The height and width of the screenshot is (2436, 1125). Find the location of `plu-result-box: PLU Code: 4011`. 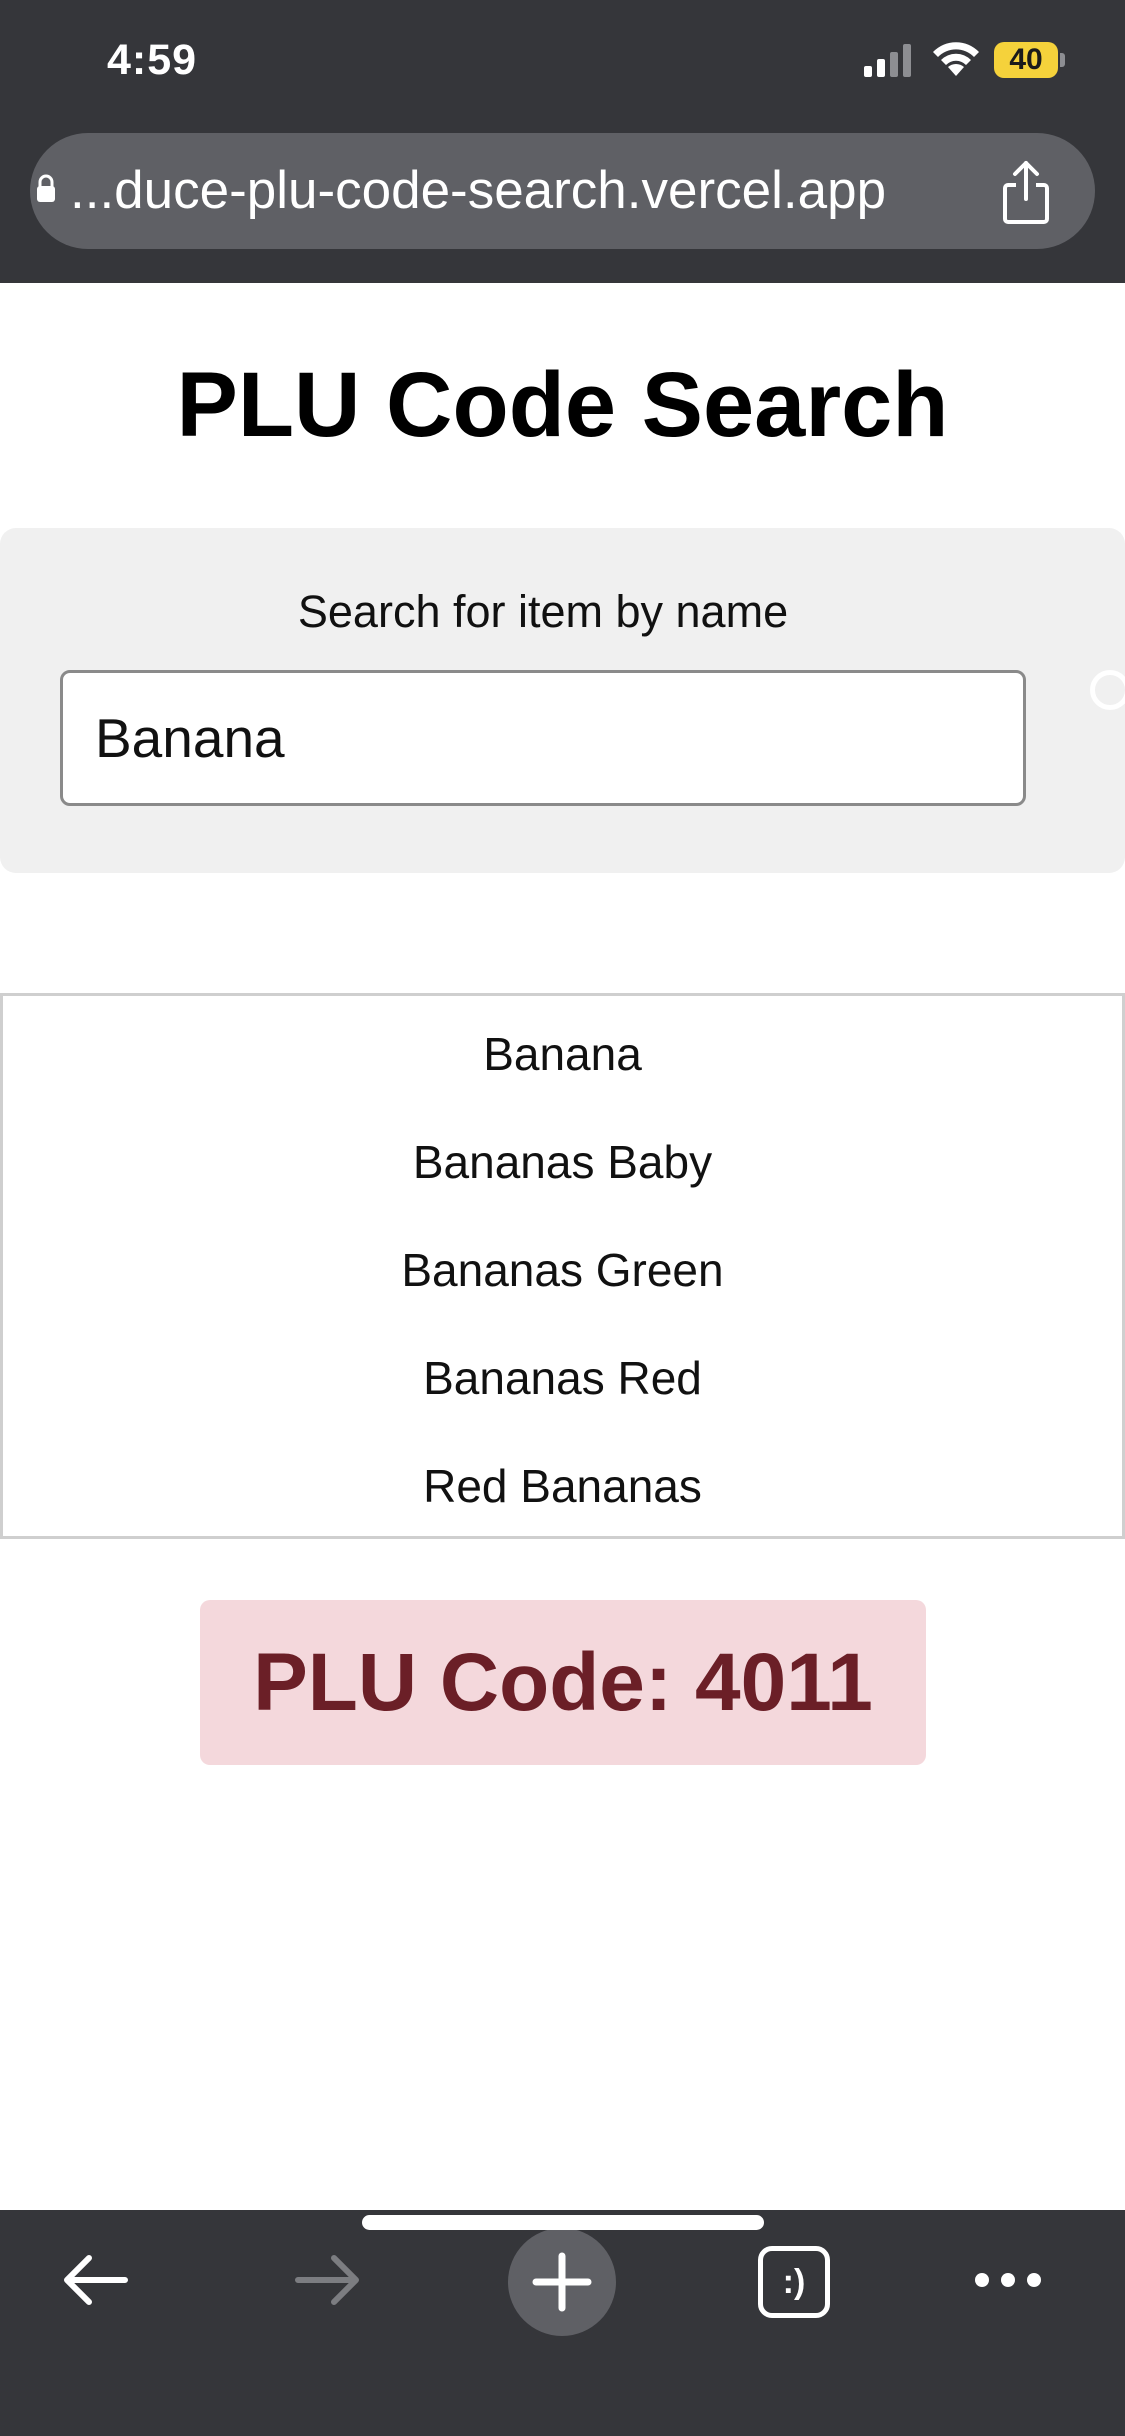

plu-result-box: PLU Code: 4011 is located at coordinates (563, 1682).